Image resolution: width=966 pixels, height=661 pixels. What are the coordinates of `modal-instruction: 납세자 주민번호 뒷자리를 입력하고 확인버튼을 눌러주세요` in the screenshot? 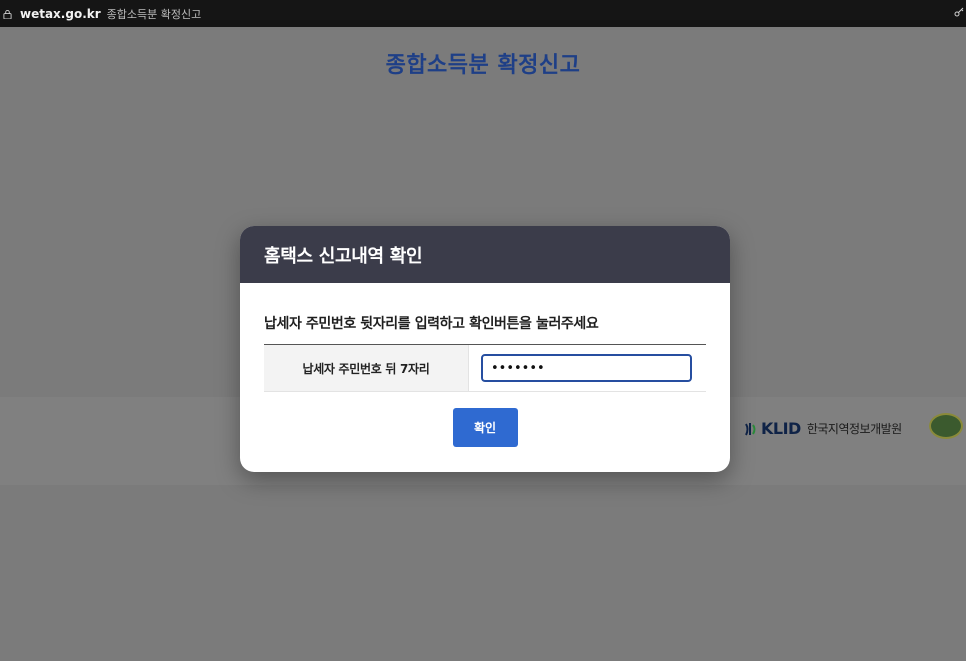 It's located at (431, 324).